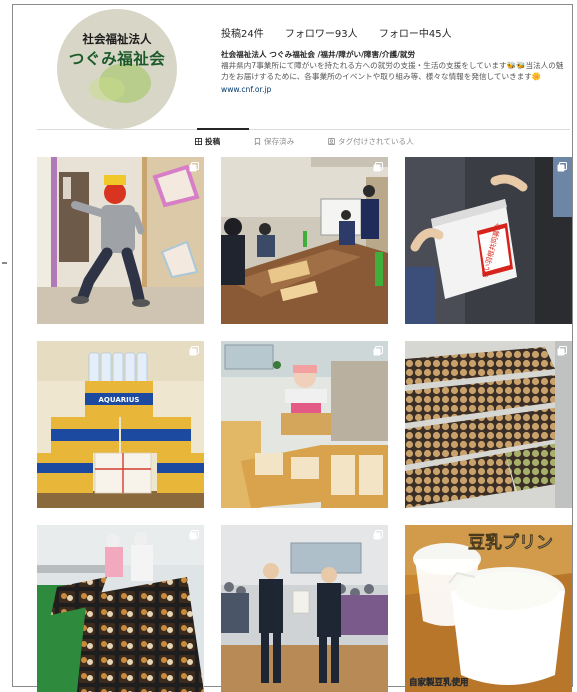 This screenshot has width=577, height=692. I want to click on following-count: フォロー中45人, so click(415, 34).